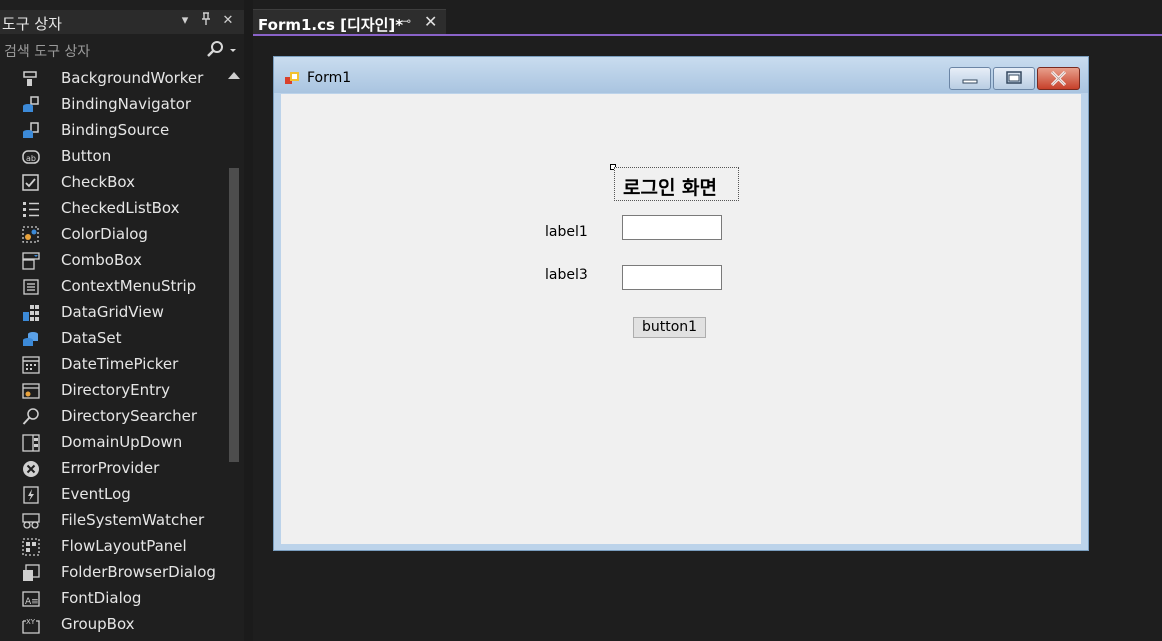  Describe the element at coordinates (222, 50) in the screenshot. I see `search-icon` at that location.